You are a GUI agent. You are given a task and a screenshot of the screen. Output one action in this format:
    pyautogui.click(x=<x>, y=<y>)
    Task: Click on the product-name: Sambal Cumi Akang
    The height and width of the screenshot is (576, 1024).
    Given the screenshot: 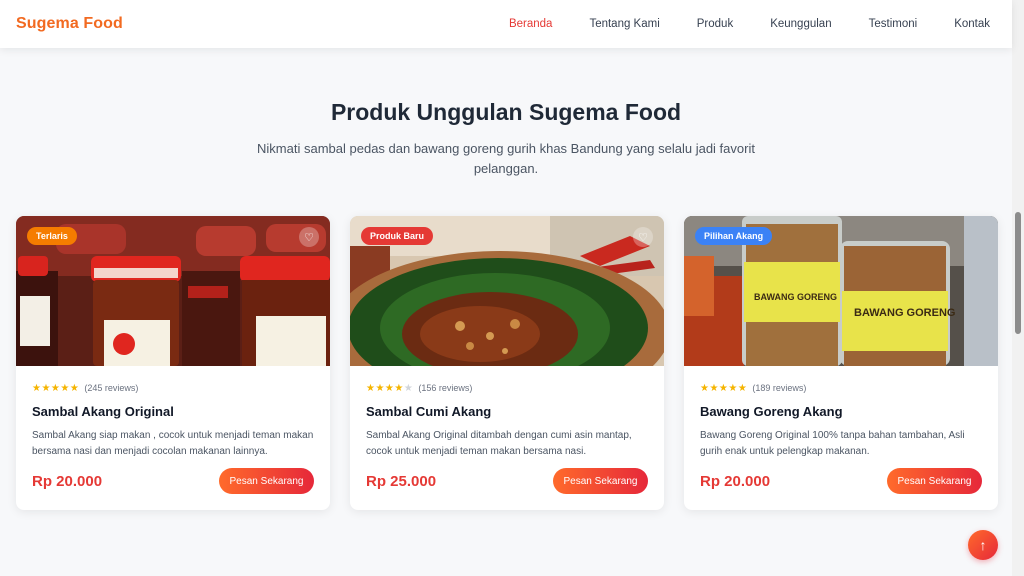 What is the action you would take?
    pyautogui.click(x=429, y=411)
    